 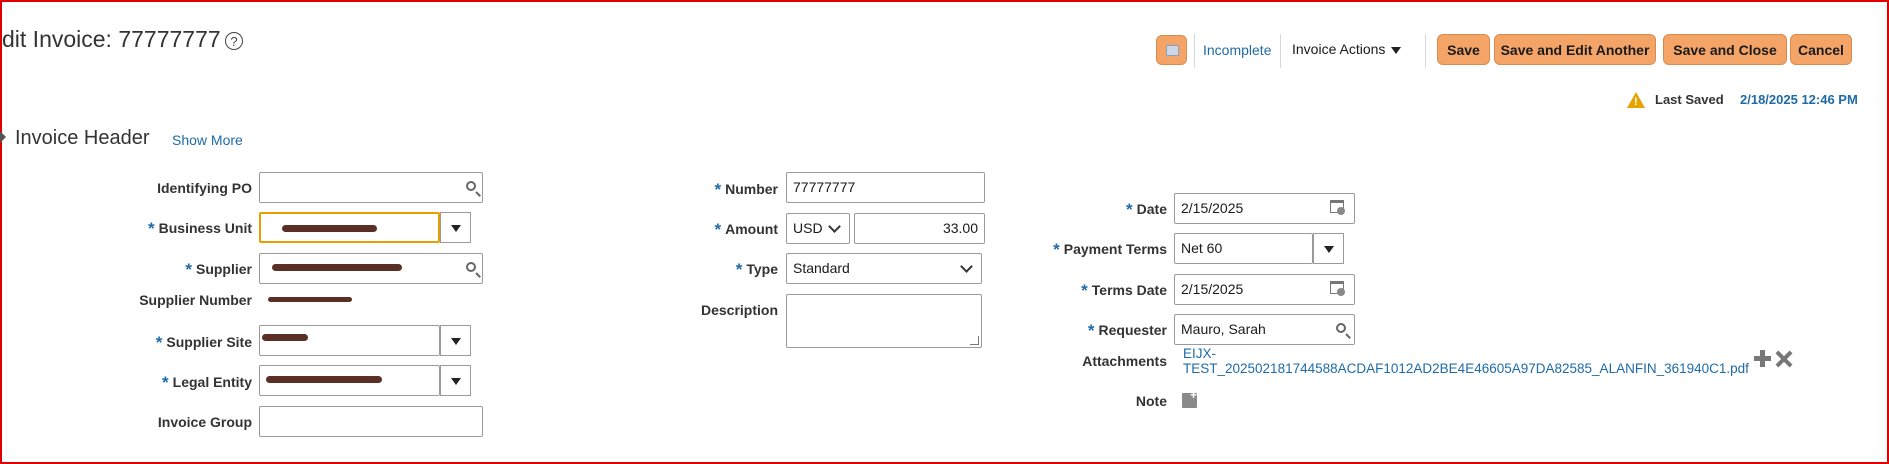 I want to click on payment-terms-label: * Payment Terms, so click(x=1110, y=249).